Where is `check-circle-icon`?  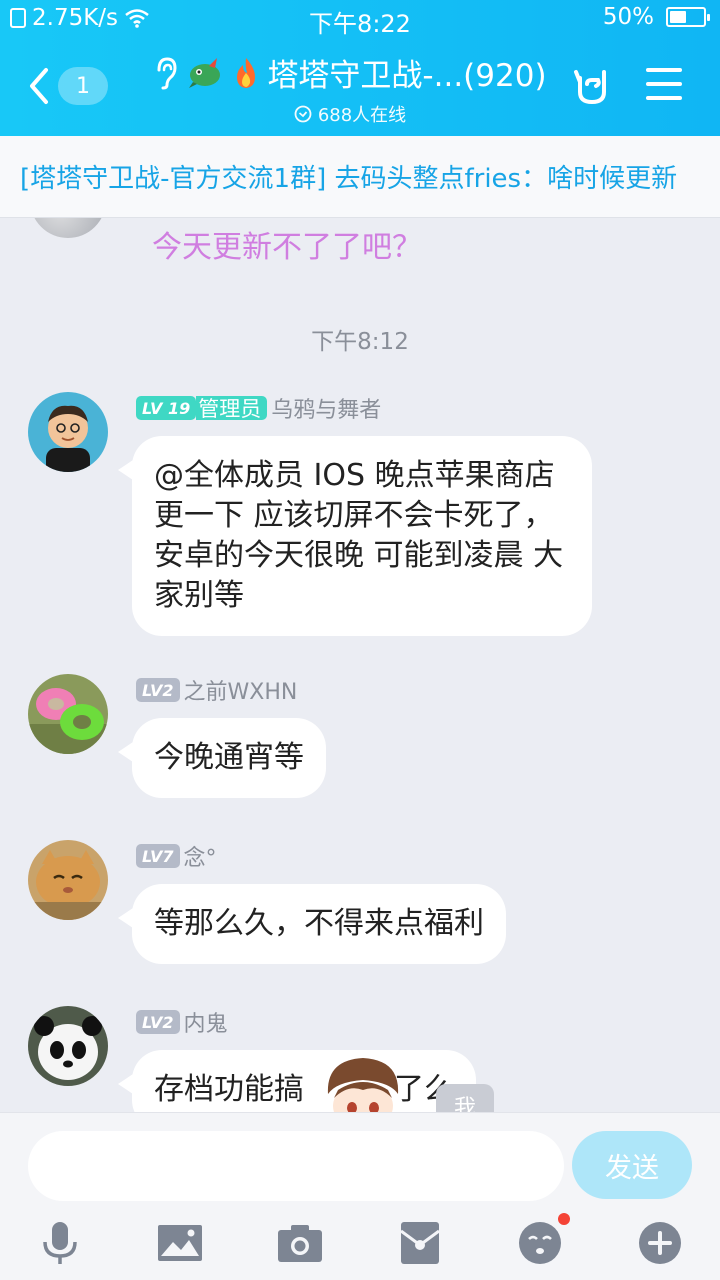 check-circle-icon is located at coordinates (303, 114).